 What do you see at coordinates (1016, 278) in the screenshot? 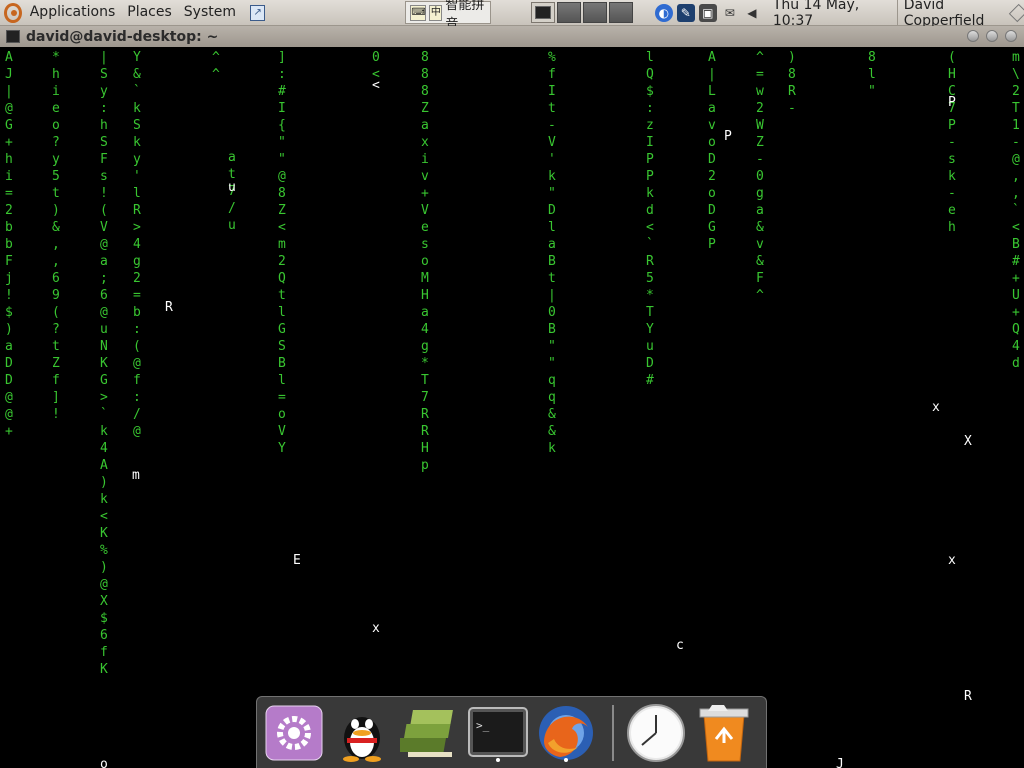
I see `matrix-char: +` at bounding box center [1016, 278].